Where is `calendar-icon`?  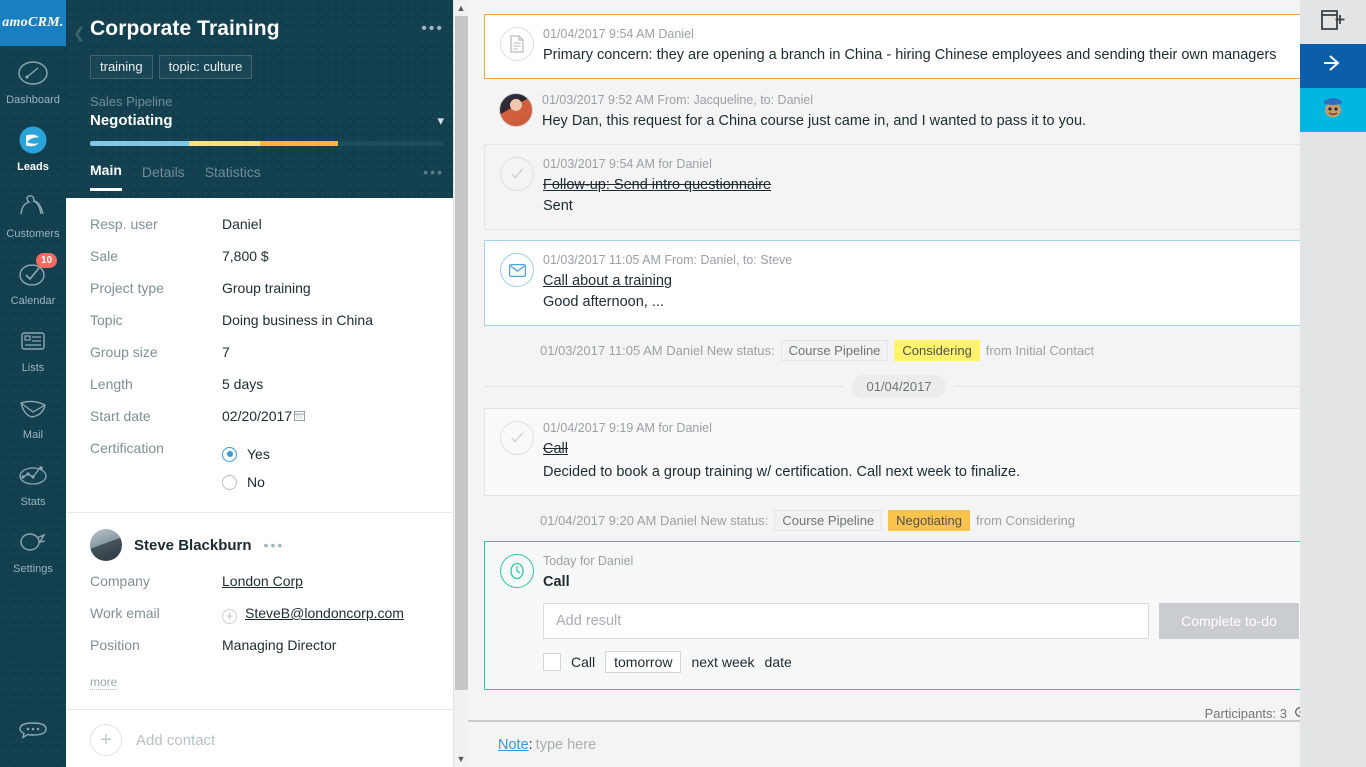 calendar-icon is located at coordinates (300, 417).